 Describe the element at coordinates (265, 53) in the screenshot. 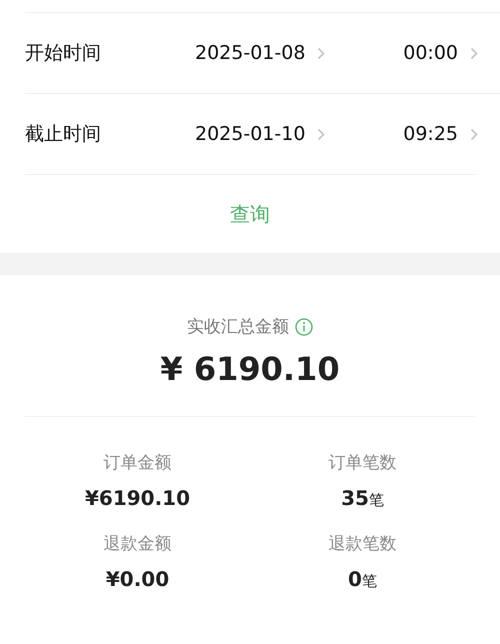

I see `date-picker: 2025-01-08` at that location.